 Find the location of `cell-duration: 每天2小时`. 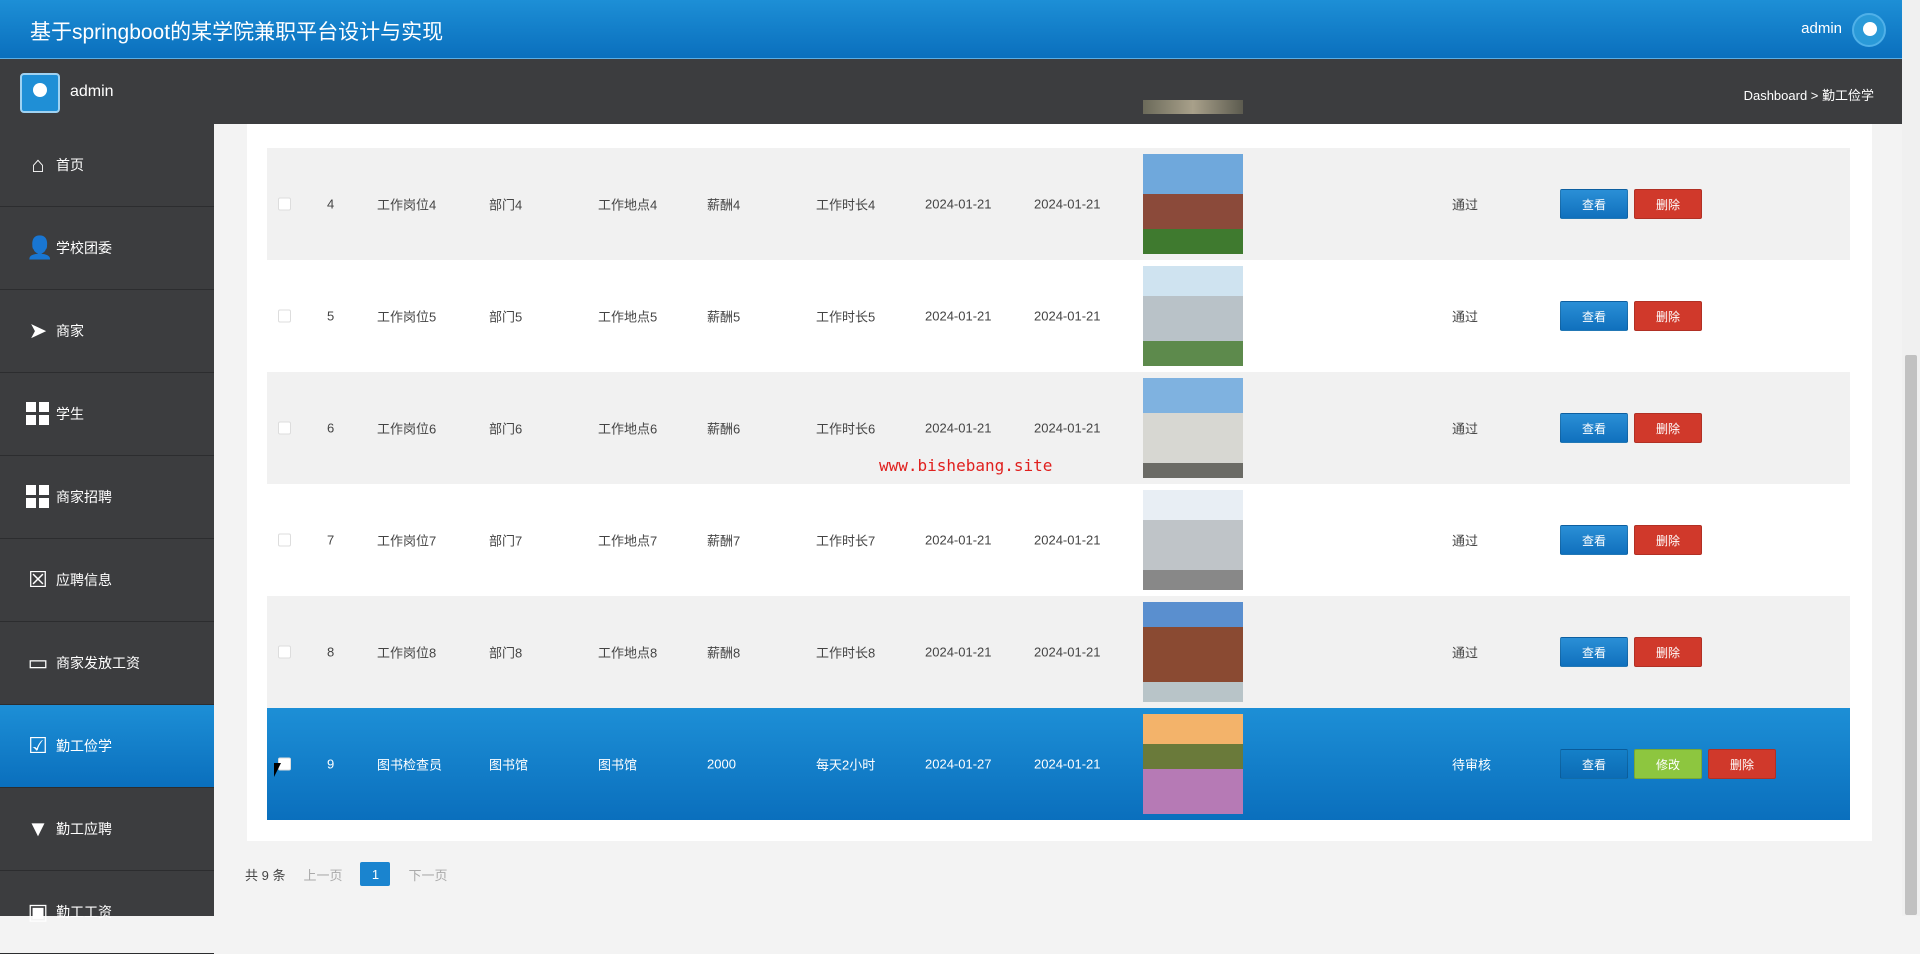

cell-duration: 每天2小时 is located at coordinates (846, 765).